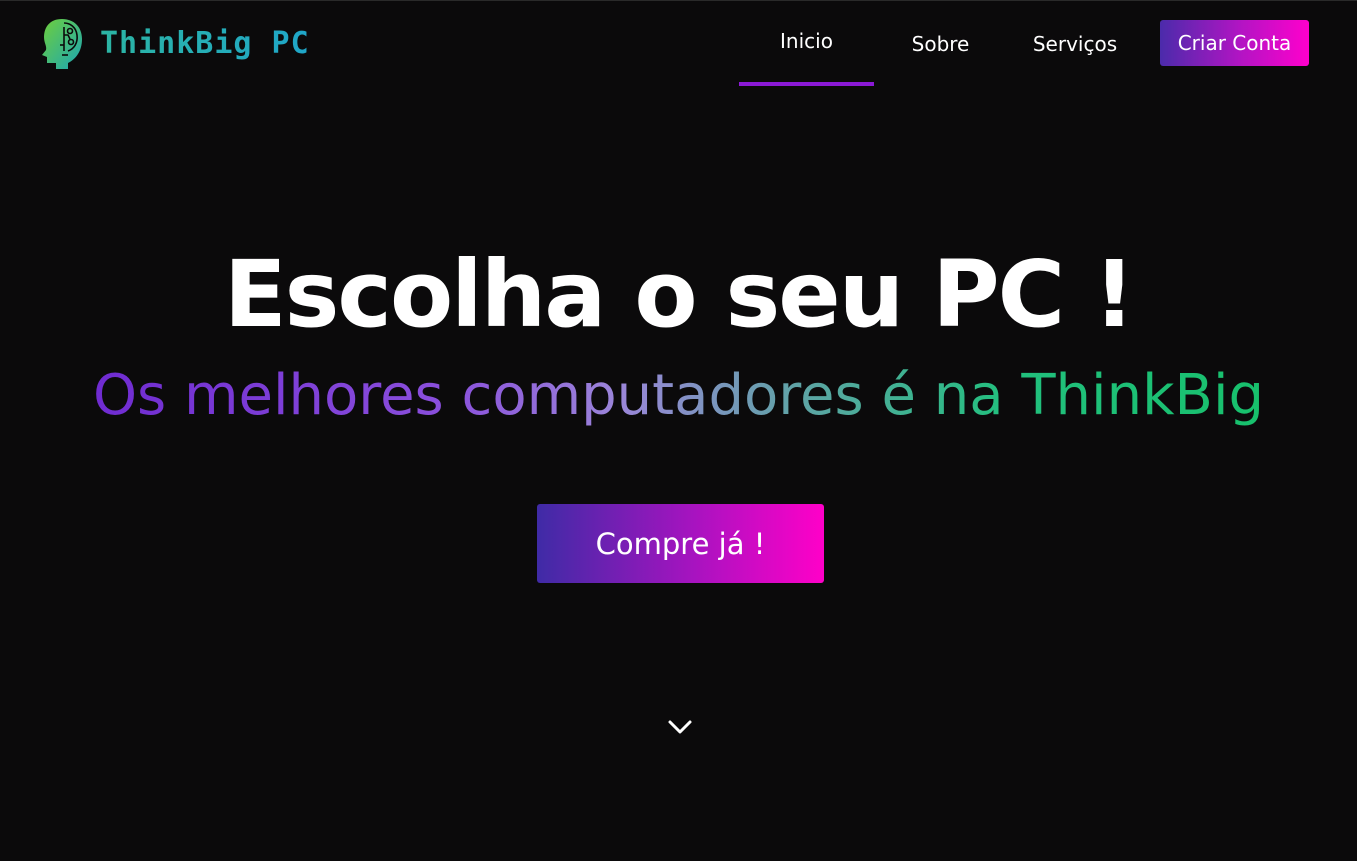 The width and height of the screenshot is (1357, 861). I want to click on nav-item-label: Serviços, so click(1075, 44).